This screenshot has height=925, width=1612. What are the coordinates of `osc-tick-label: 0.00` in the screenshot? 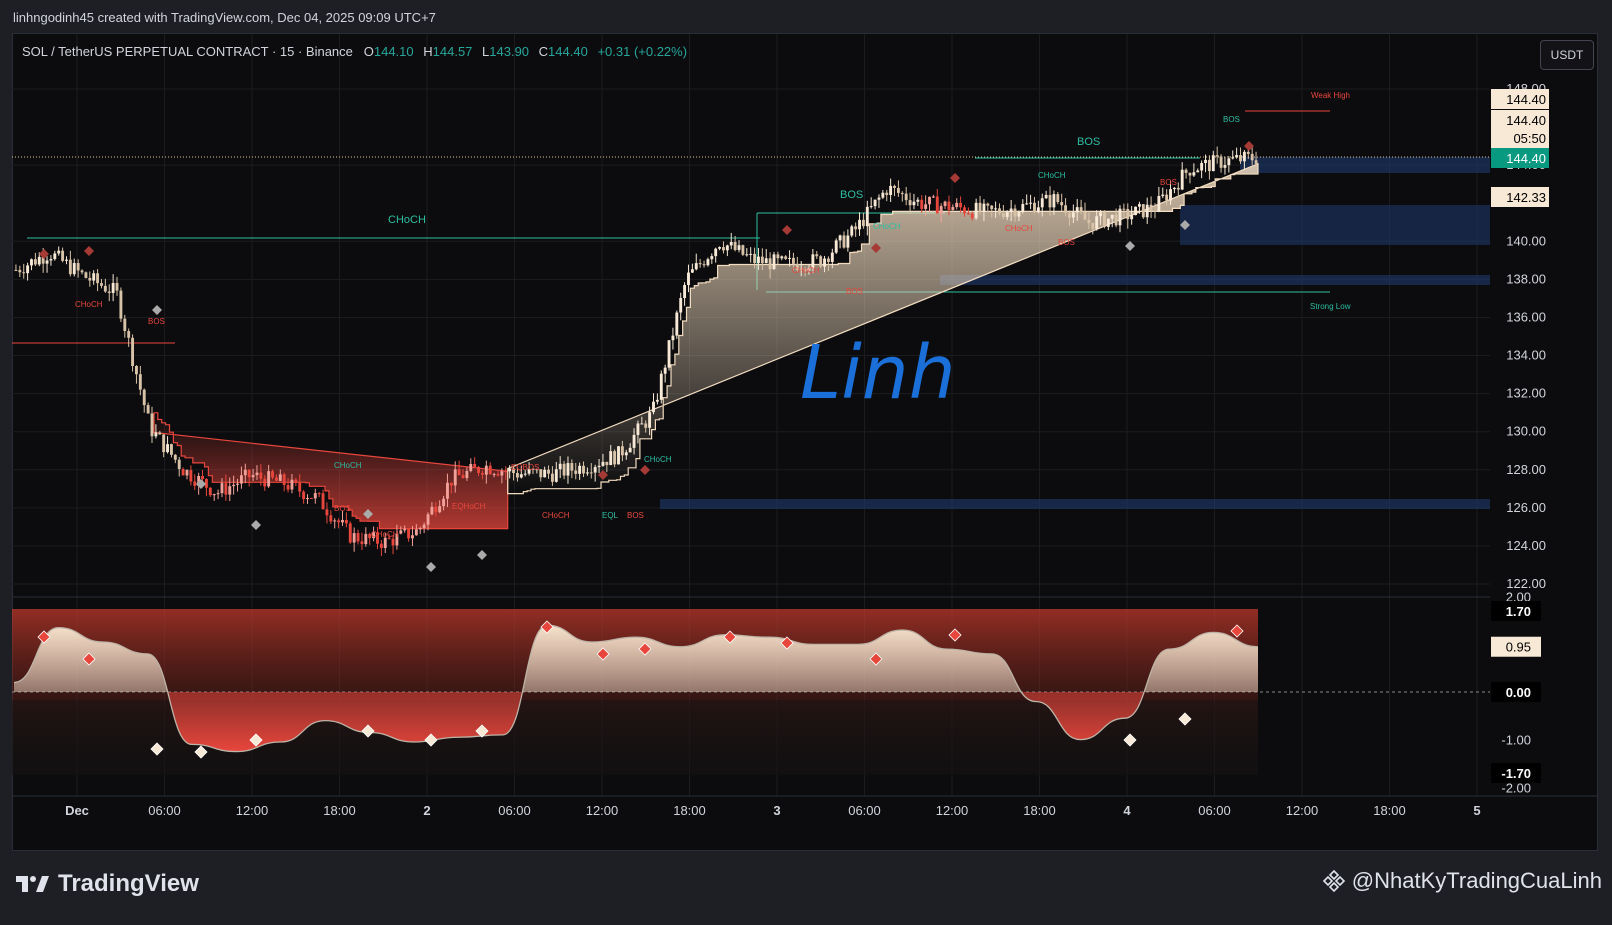 It's located at (1518, 692).